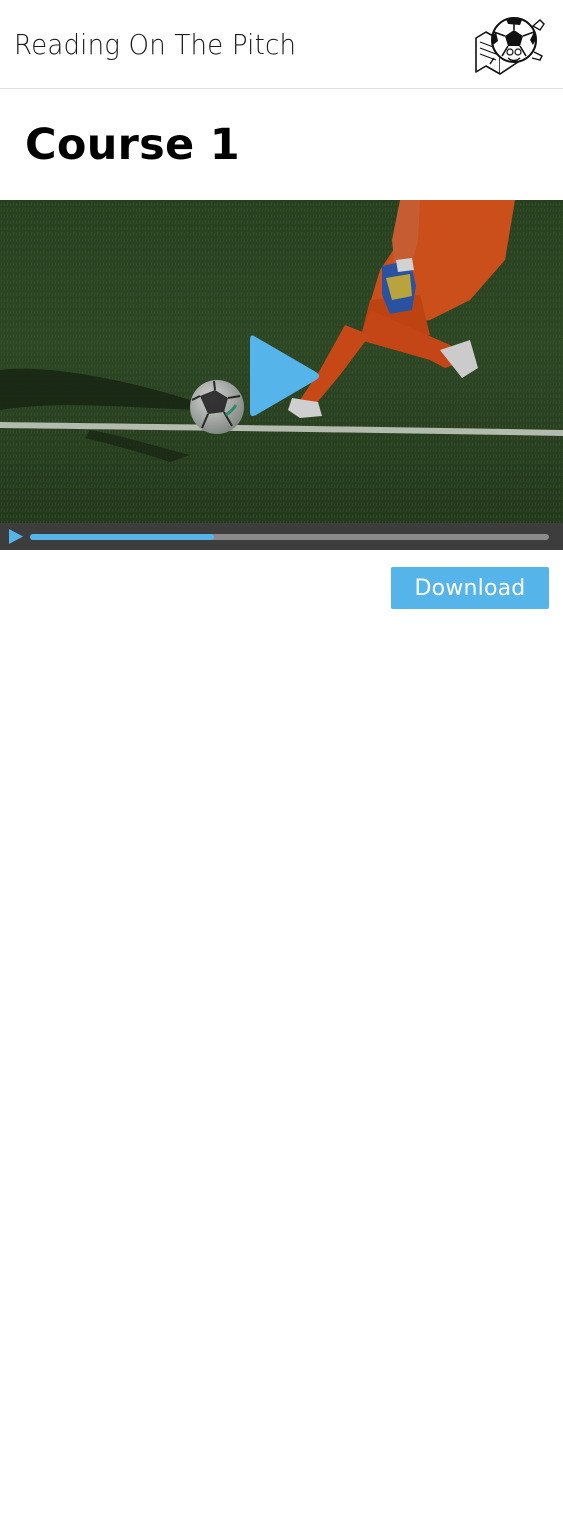 This screenshot has width=563, height=1513. I want to click on video-progress-fill, so click(122, 537).